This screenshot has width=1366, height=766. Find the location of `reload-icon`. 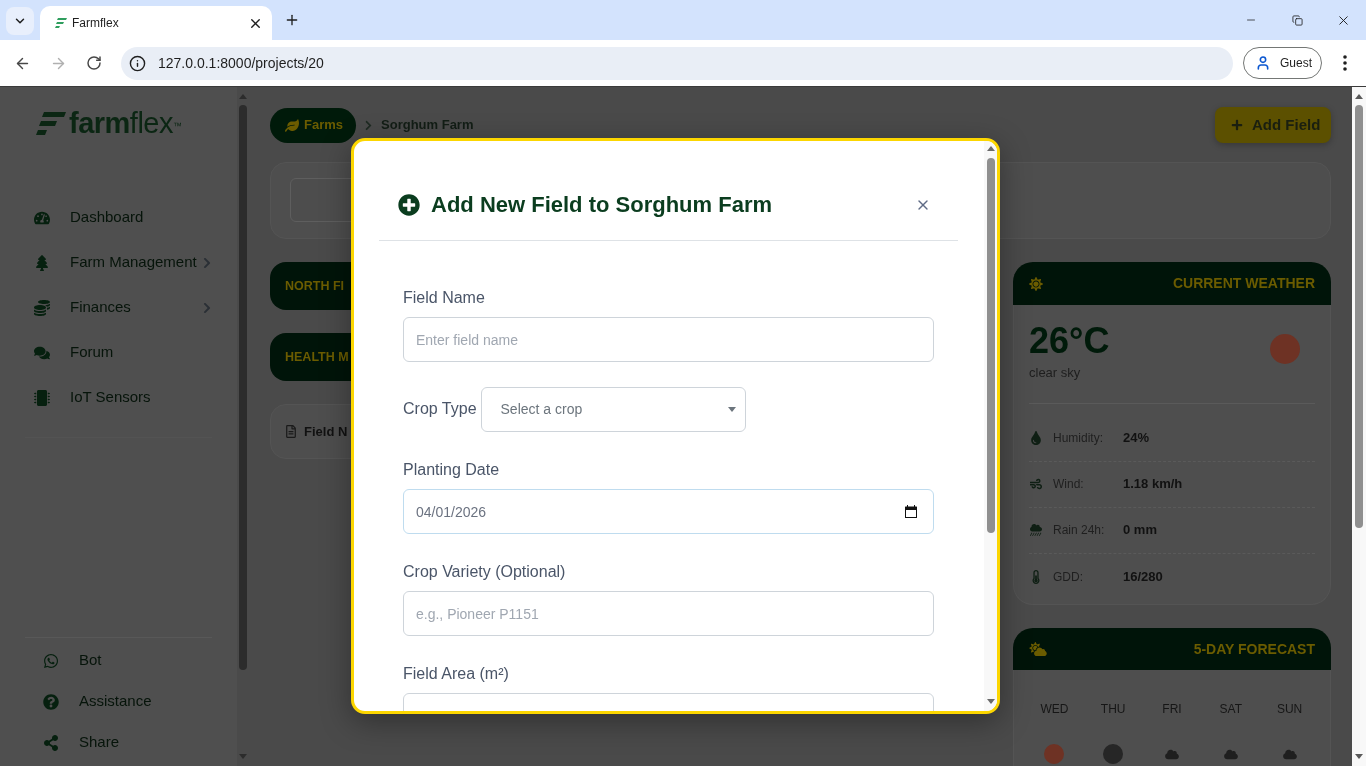

reload-icon is located at coordinates (94, 63).